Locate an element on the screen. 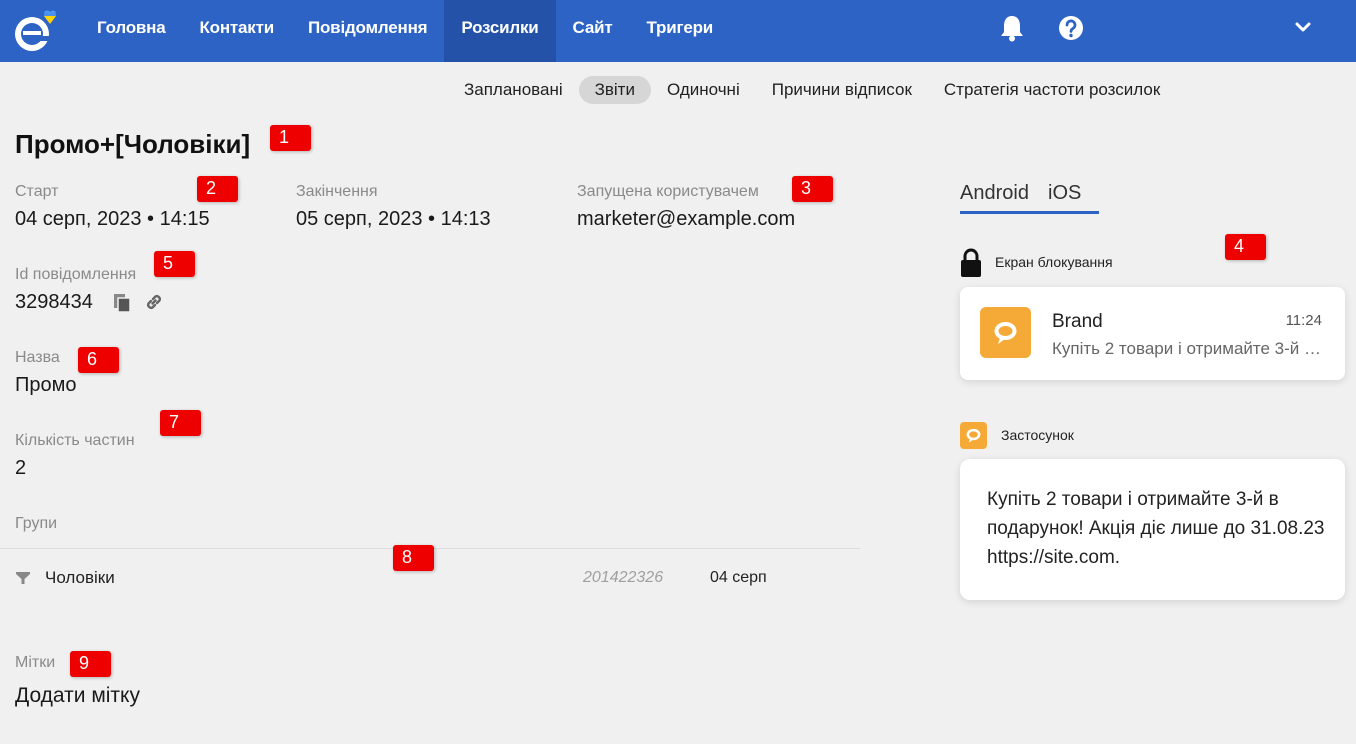  annotation-badge: 4 is located at coordinates (1245, 247).